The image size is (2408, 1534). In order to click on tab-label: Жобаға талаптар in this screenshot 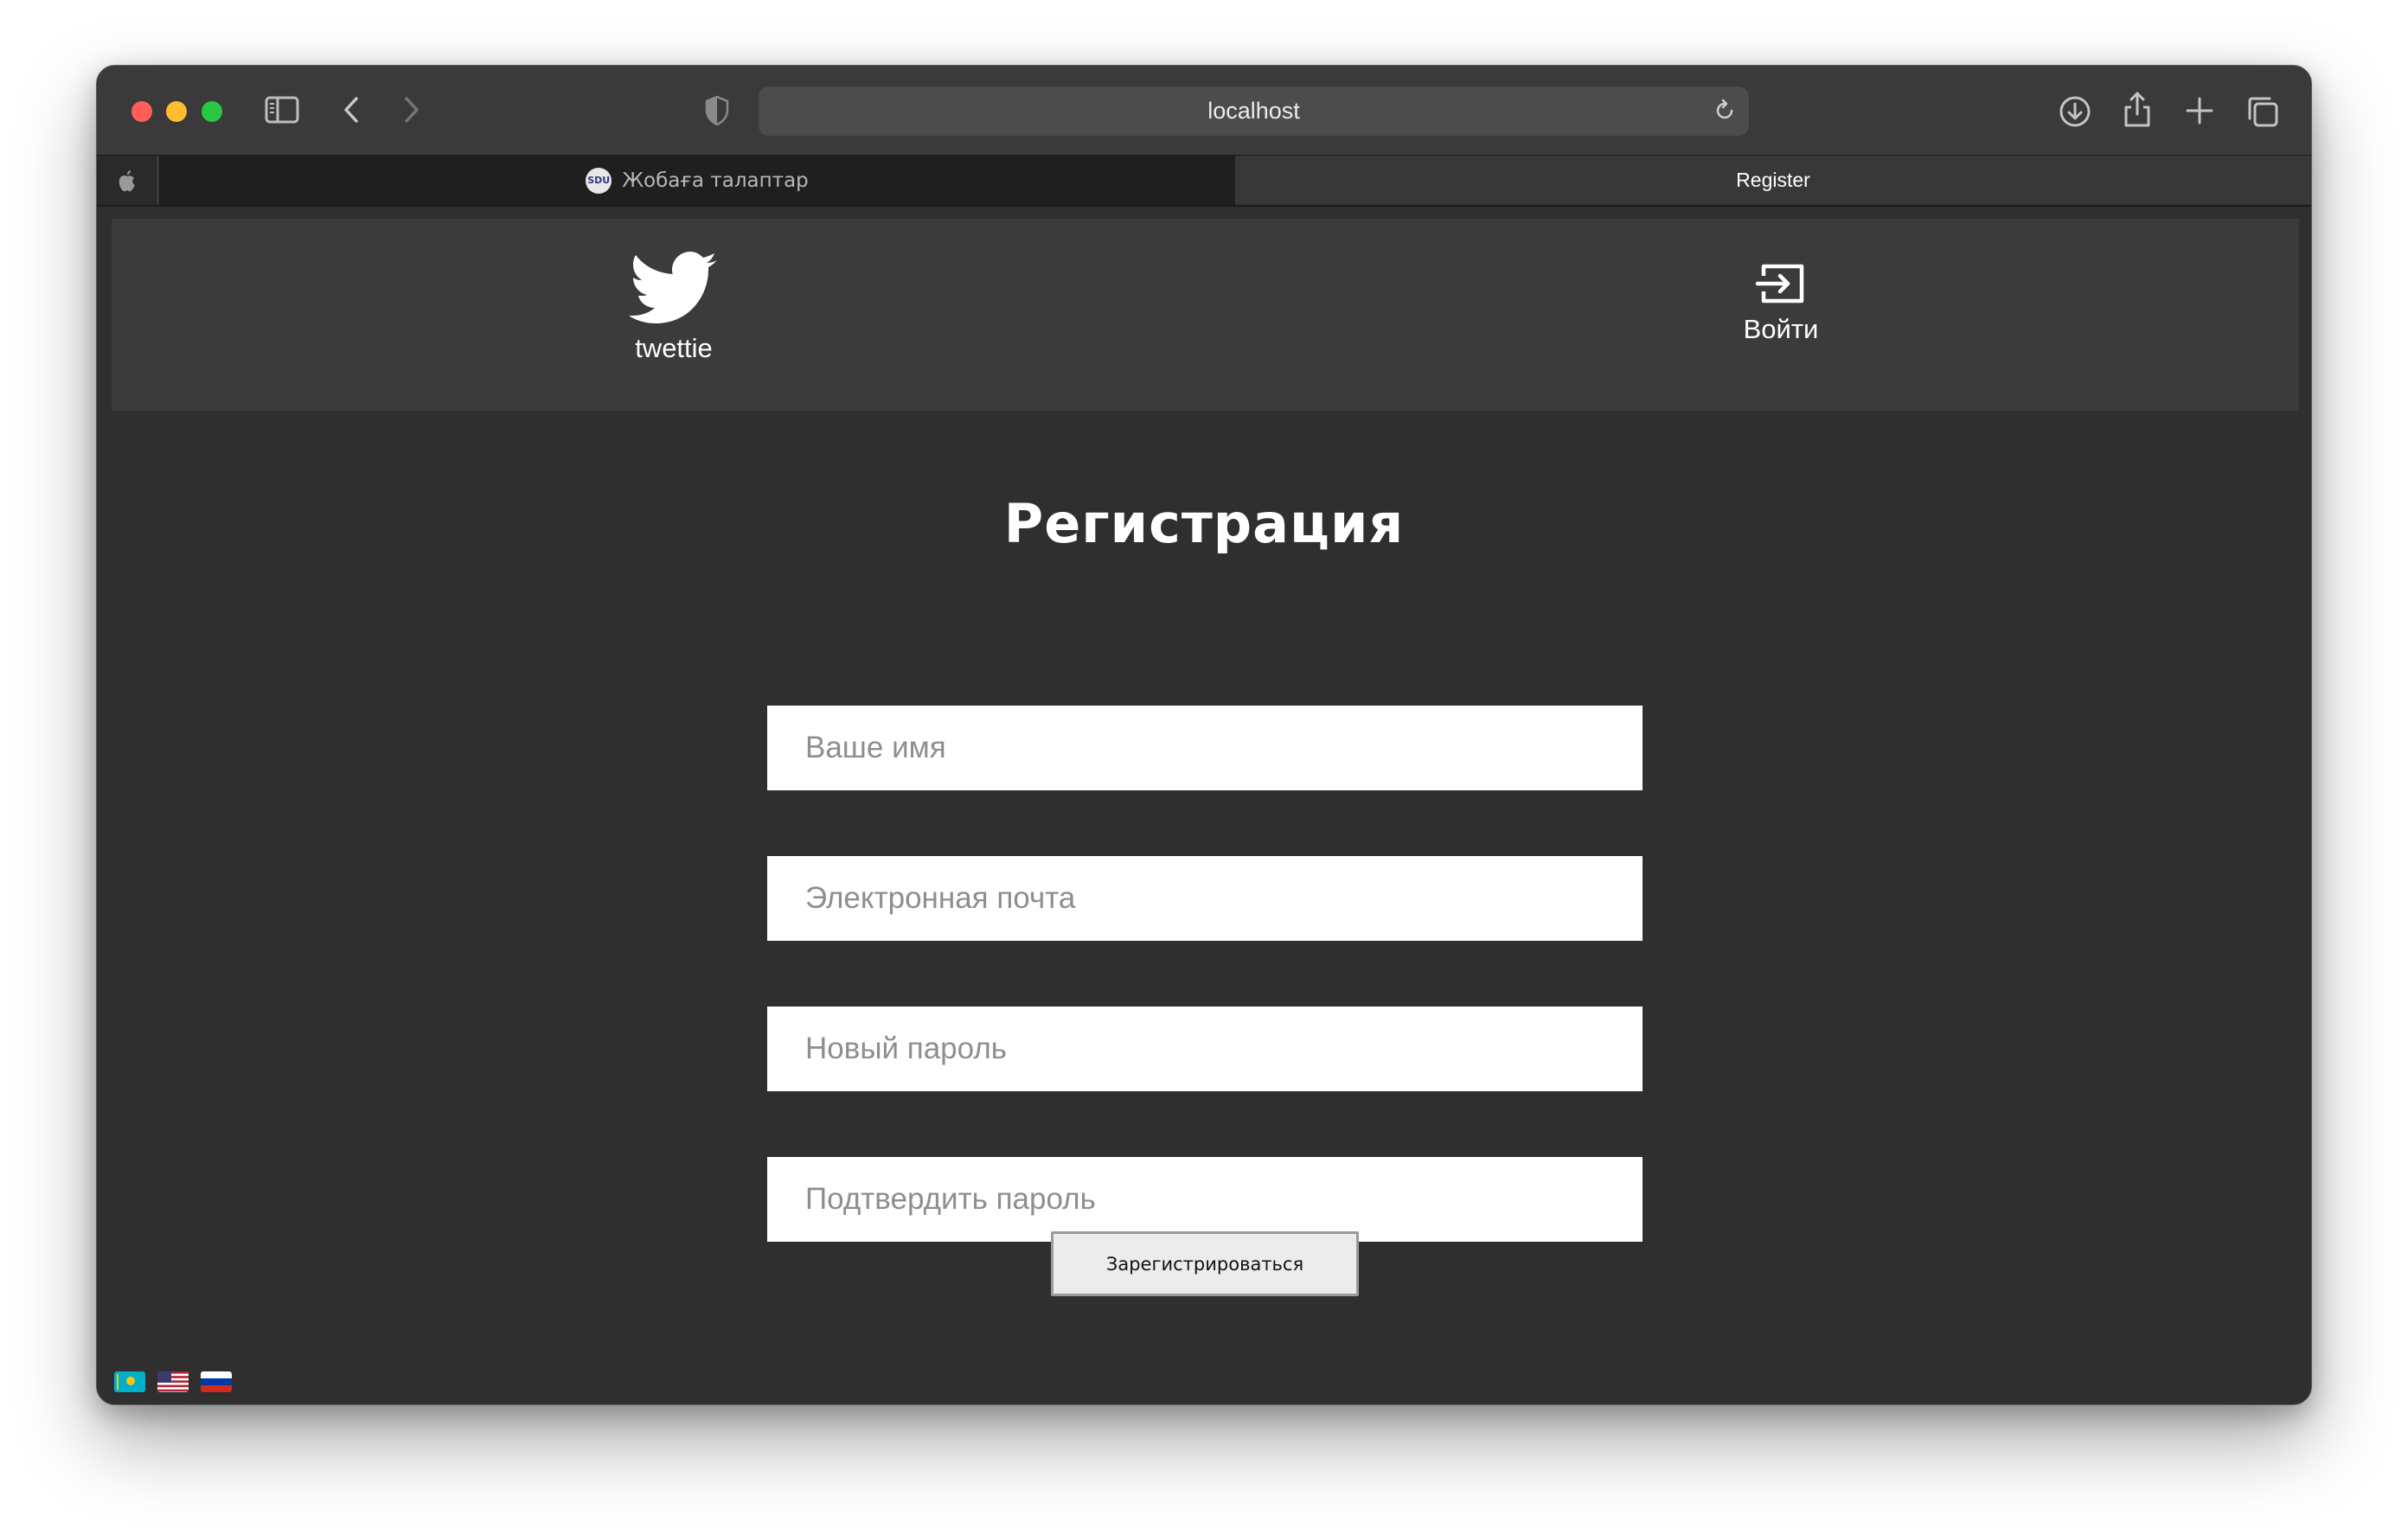, I will do `click(715, 180)`.